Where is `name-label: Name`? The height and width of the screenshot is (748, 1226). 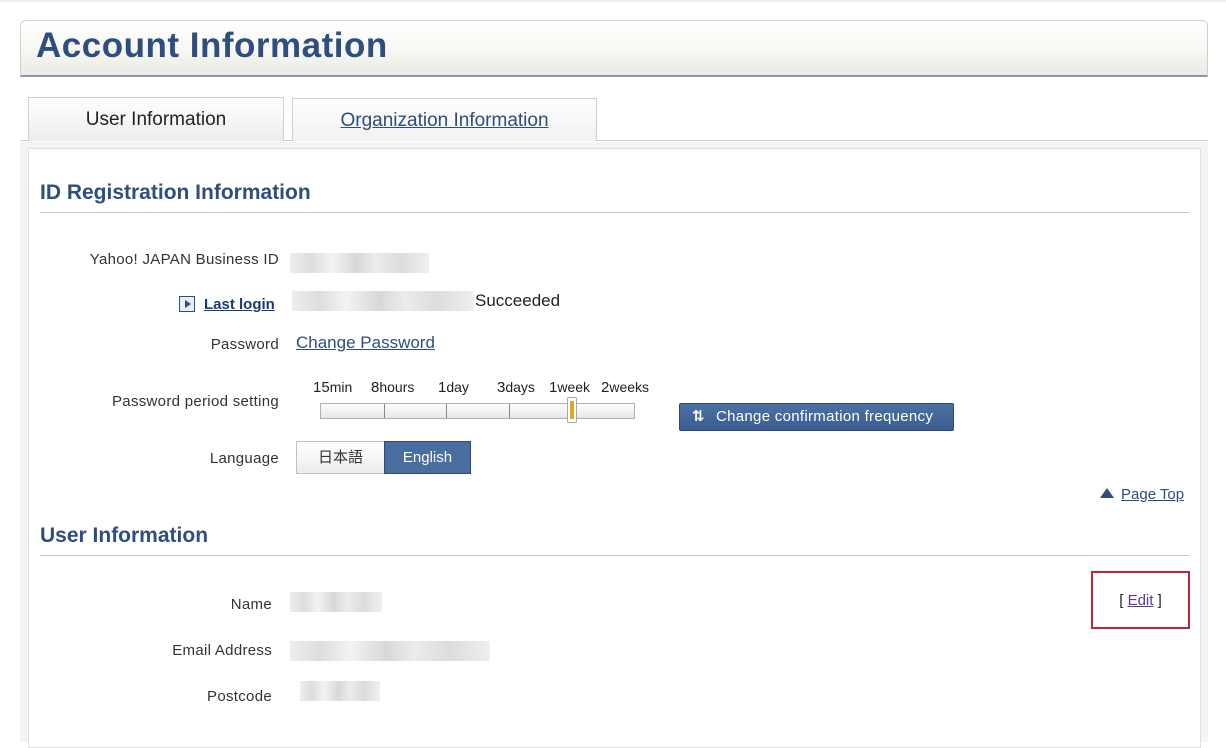 name-label: Name is located at coordinates (251, 604).